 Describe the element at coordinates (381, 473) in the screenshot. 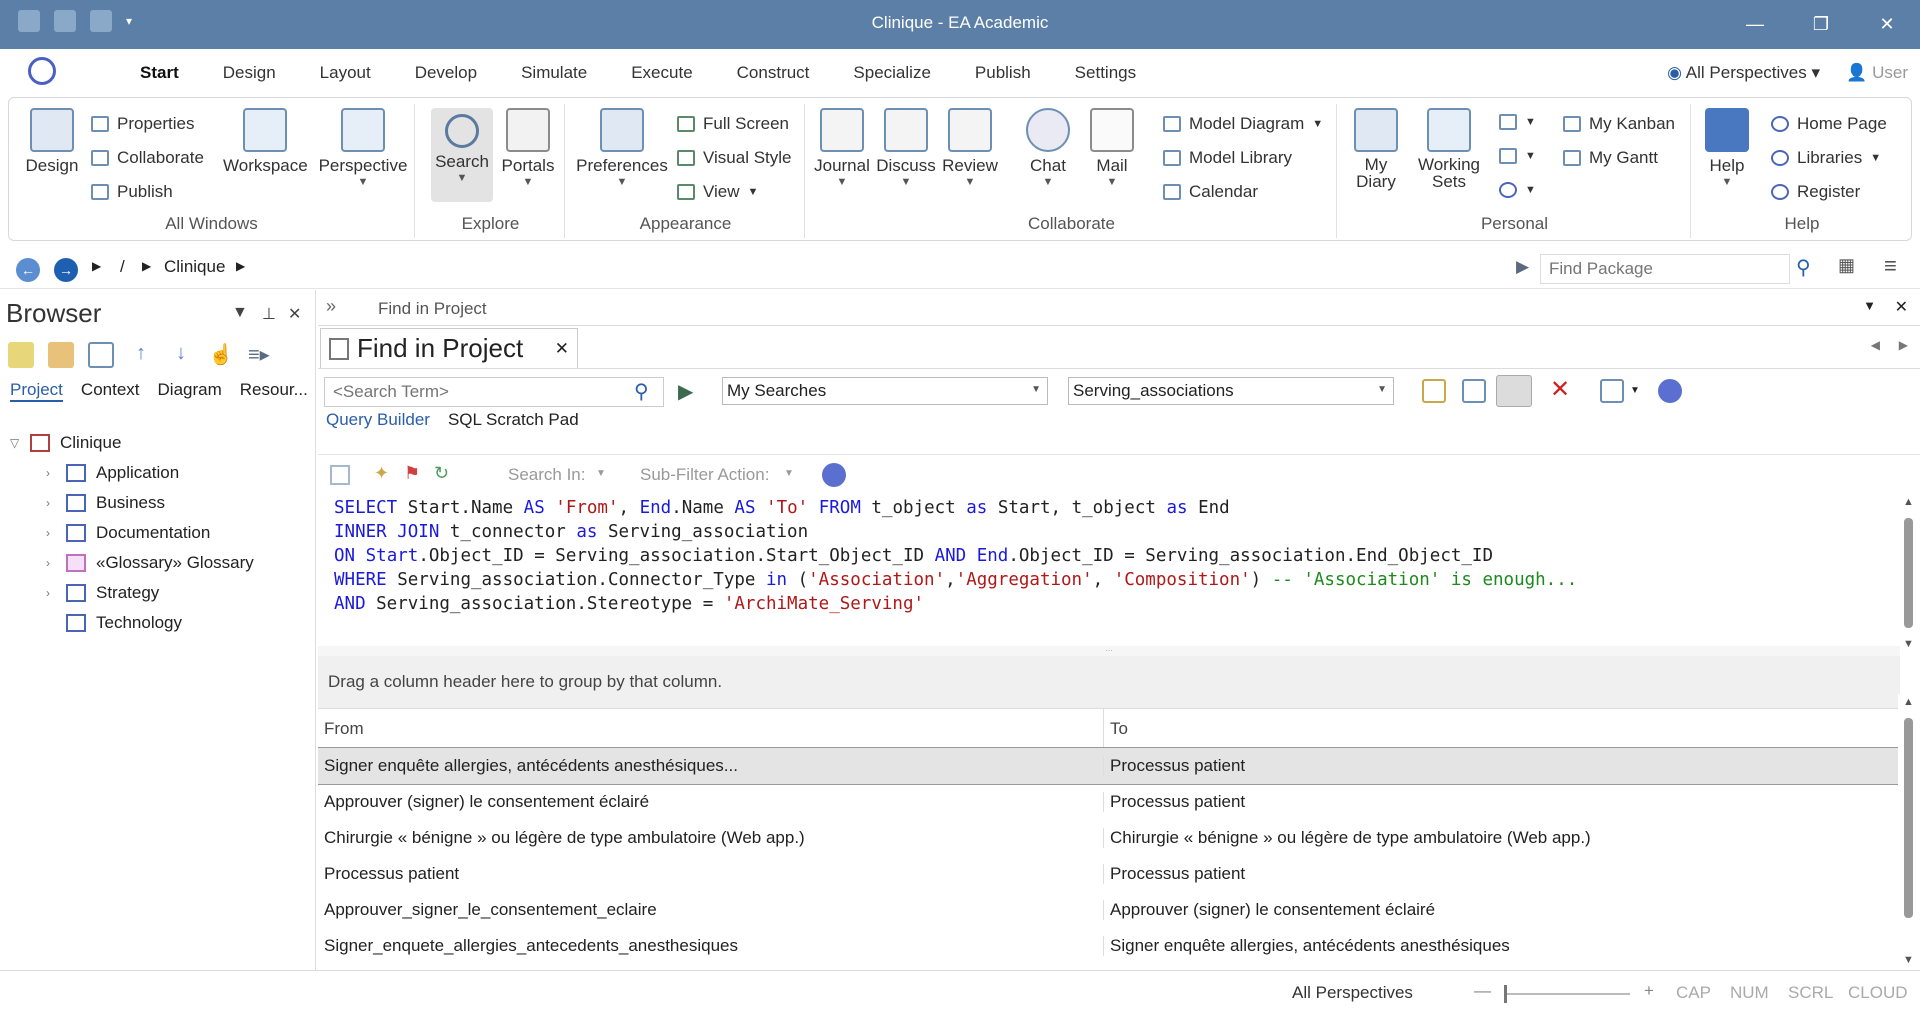

I see `add-filter-icon: ✦` at that location.